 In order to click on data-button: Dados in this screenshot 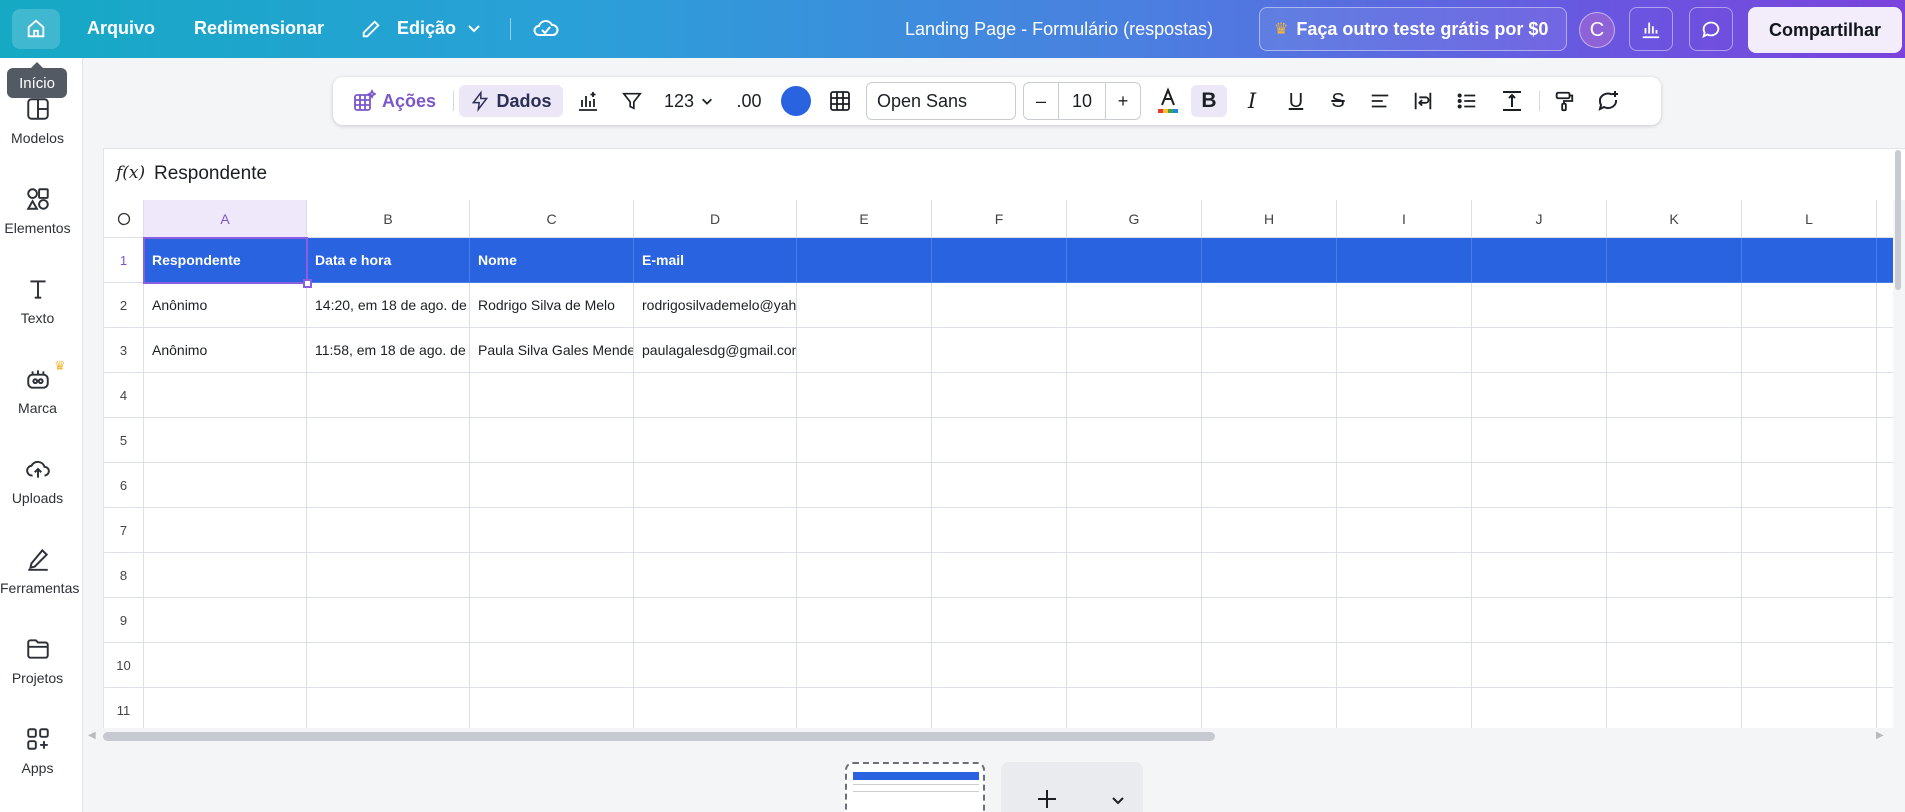, I will do `click(511, 101)`.